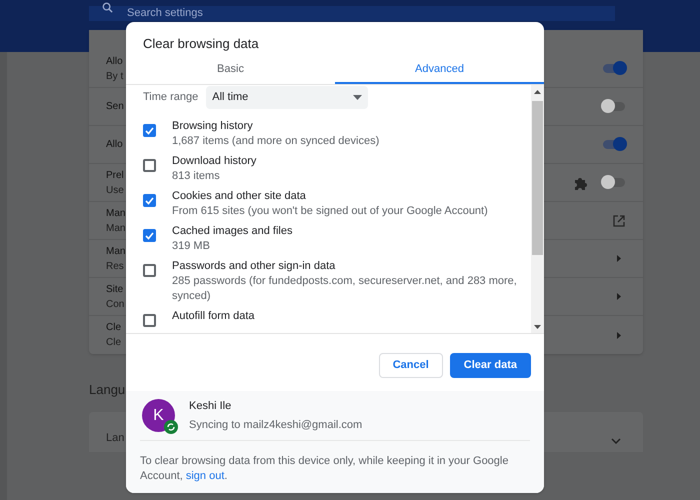 This screenshot has height=500, width=700. Describe the element at coordinates (170, 97) in the screenshot. I see `time-range-label: Time range` at that location.